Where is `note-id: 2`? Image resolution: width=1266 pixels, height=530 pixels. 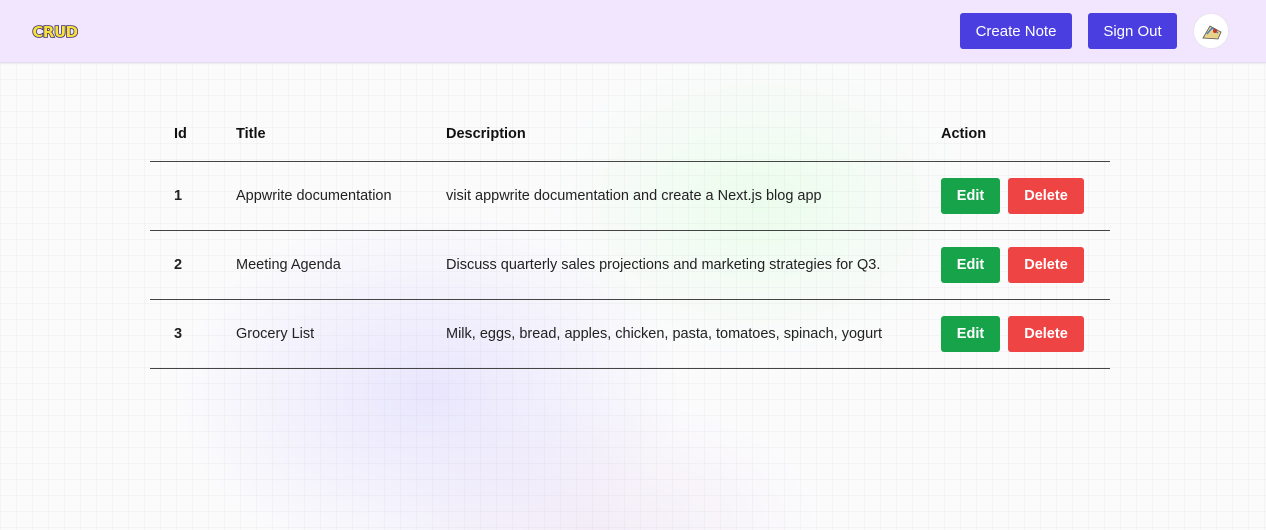 note-id: 2 is located at coordinates (193, 265).